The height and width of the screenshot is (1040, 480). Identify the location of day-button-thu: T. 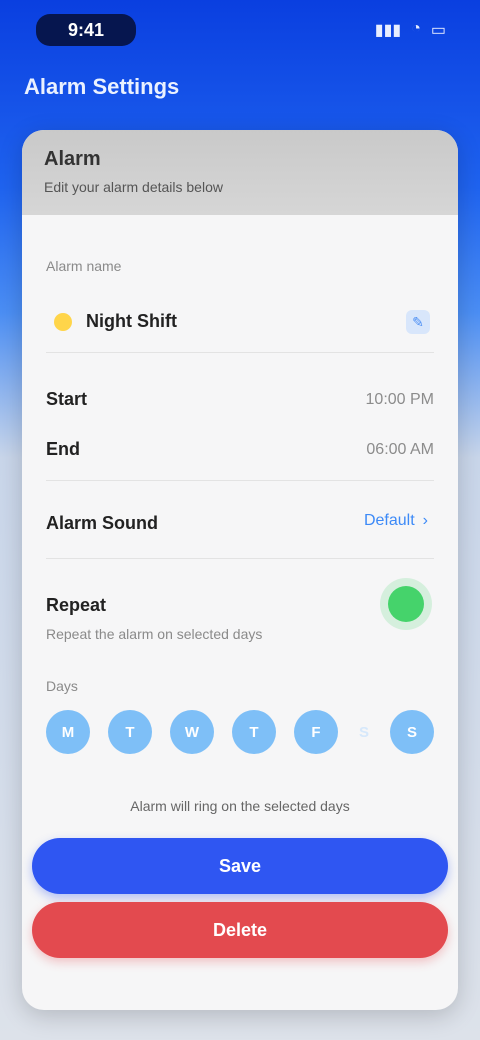
(254, 732).